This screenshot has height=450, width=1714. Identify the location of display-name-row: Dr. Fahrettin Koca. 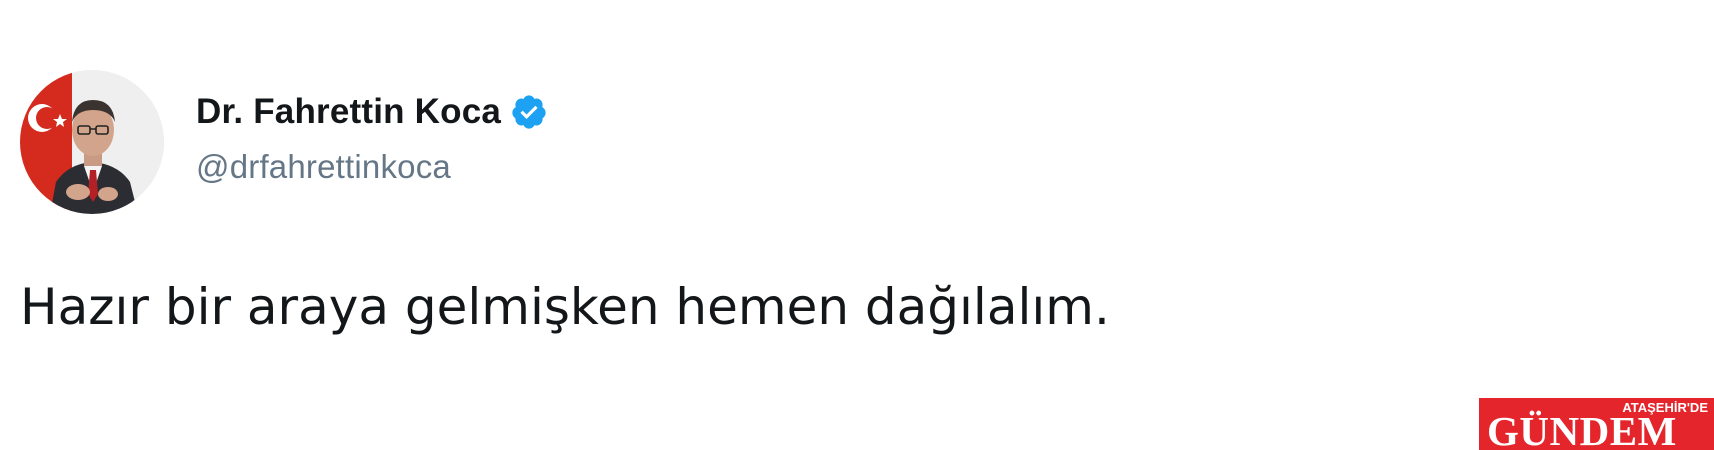
(372, 112).